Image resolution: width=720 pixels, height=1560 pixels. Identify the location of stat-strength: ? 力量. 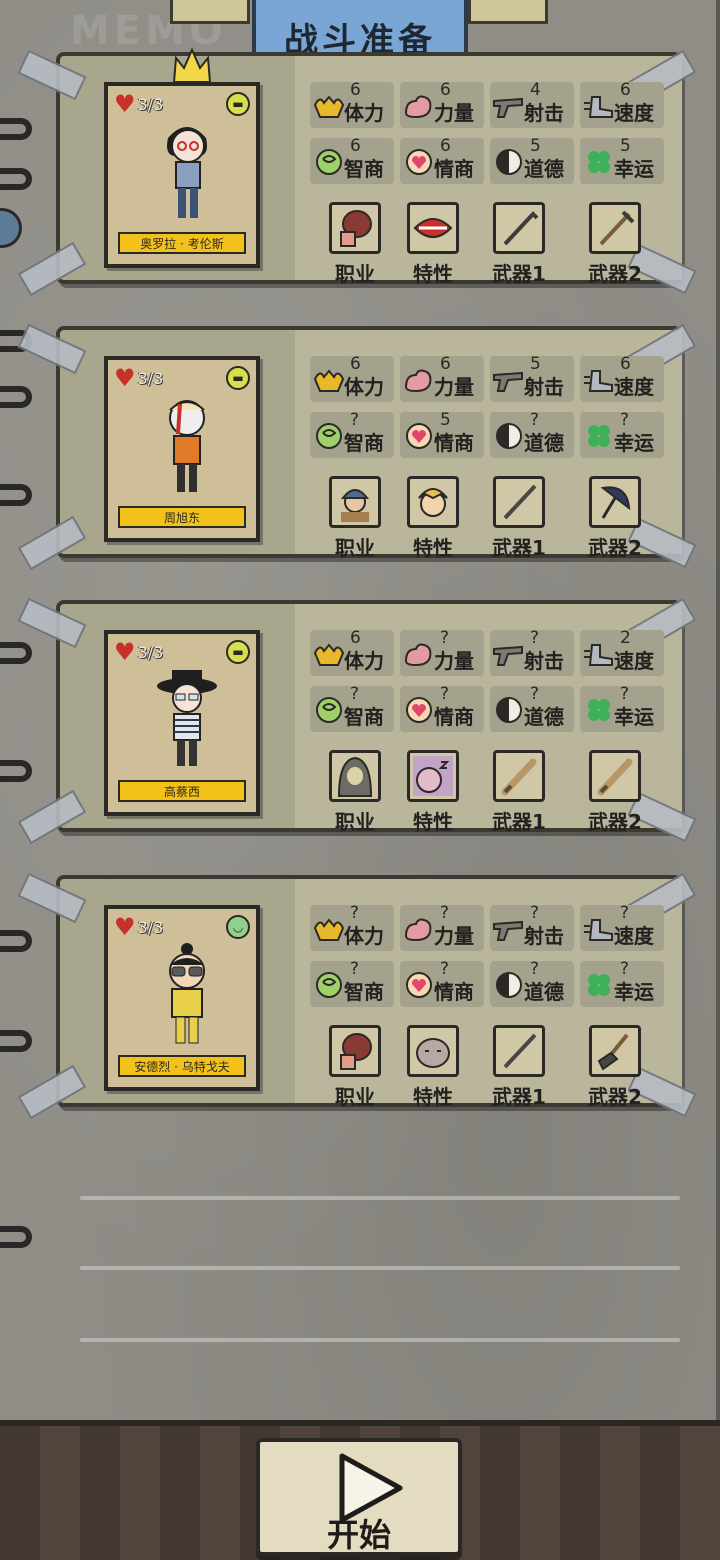
(442, 927).